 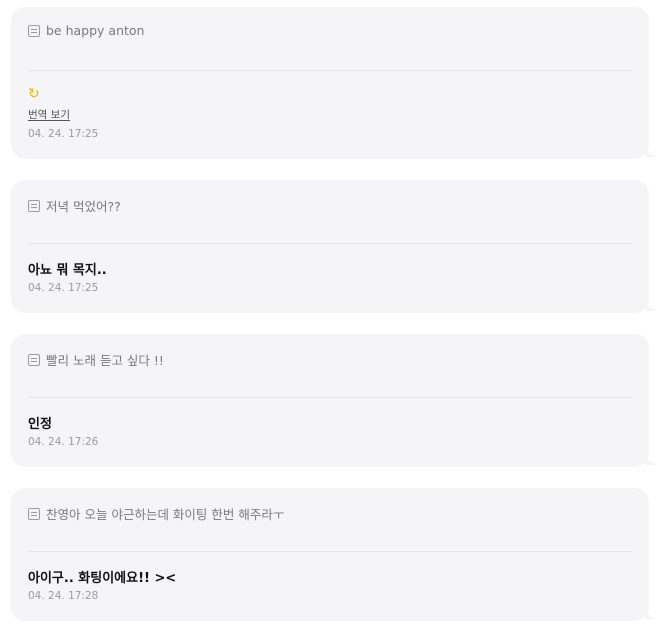 I want to click on reply-emoji-icon: ↻, so click(x=34, y=94).